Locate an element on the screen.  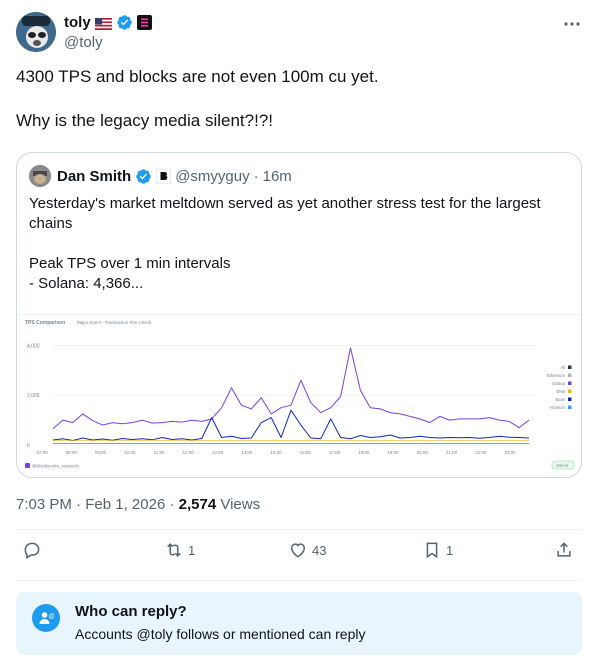
quote-author-handle: @smyyguy is located at coordinates (212, 176).